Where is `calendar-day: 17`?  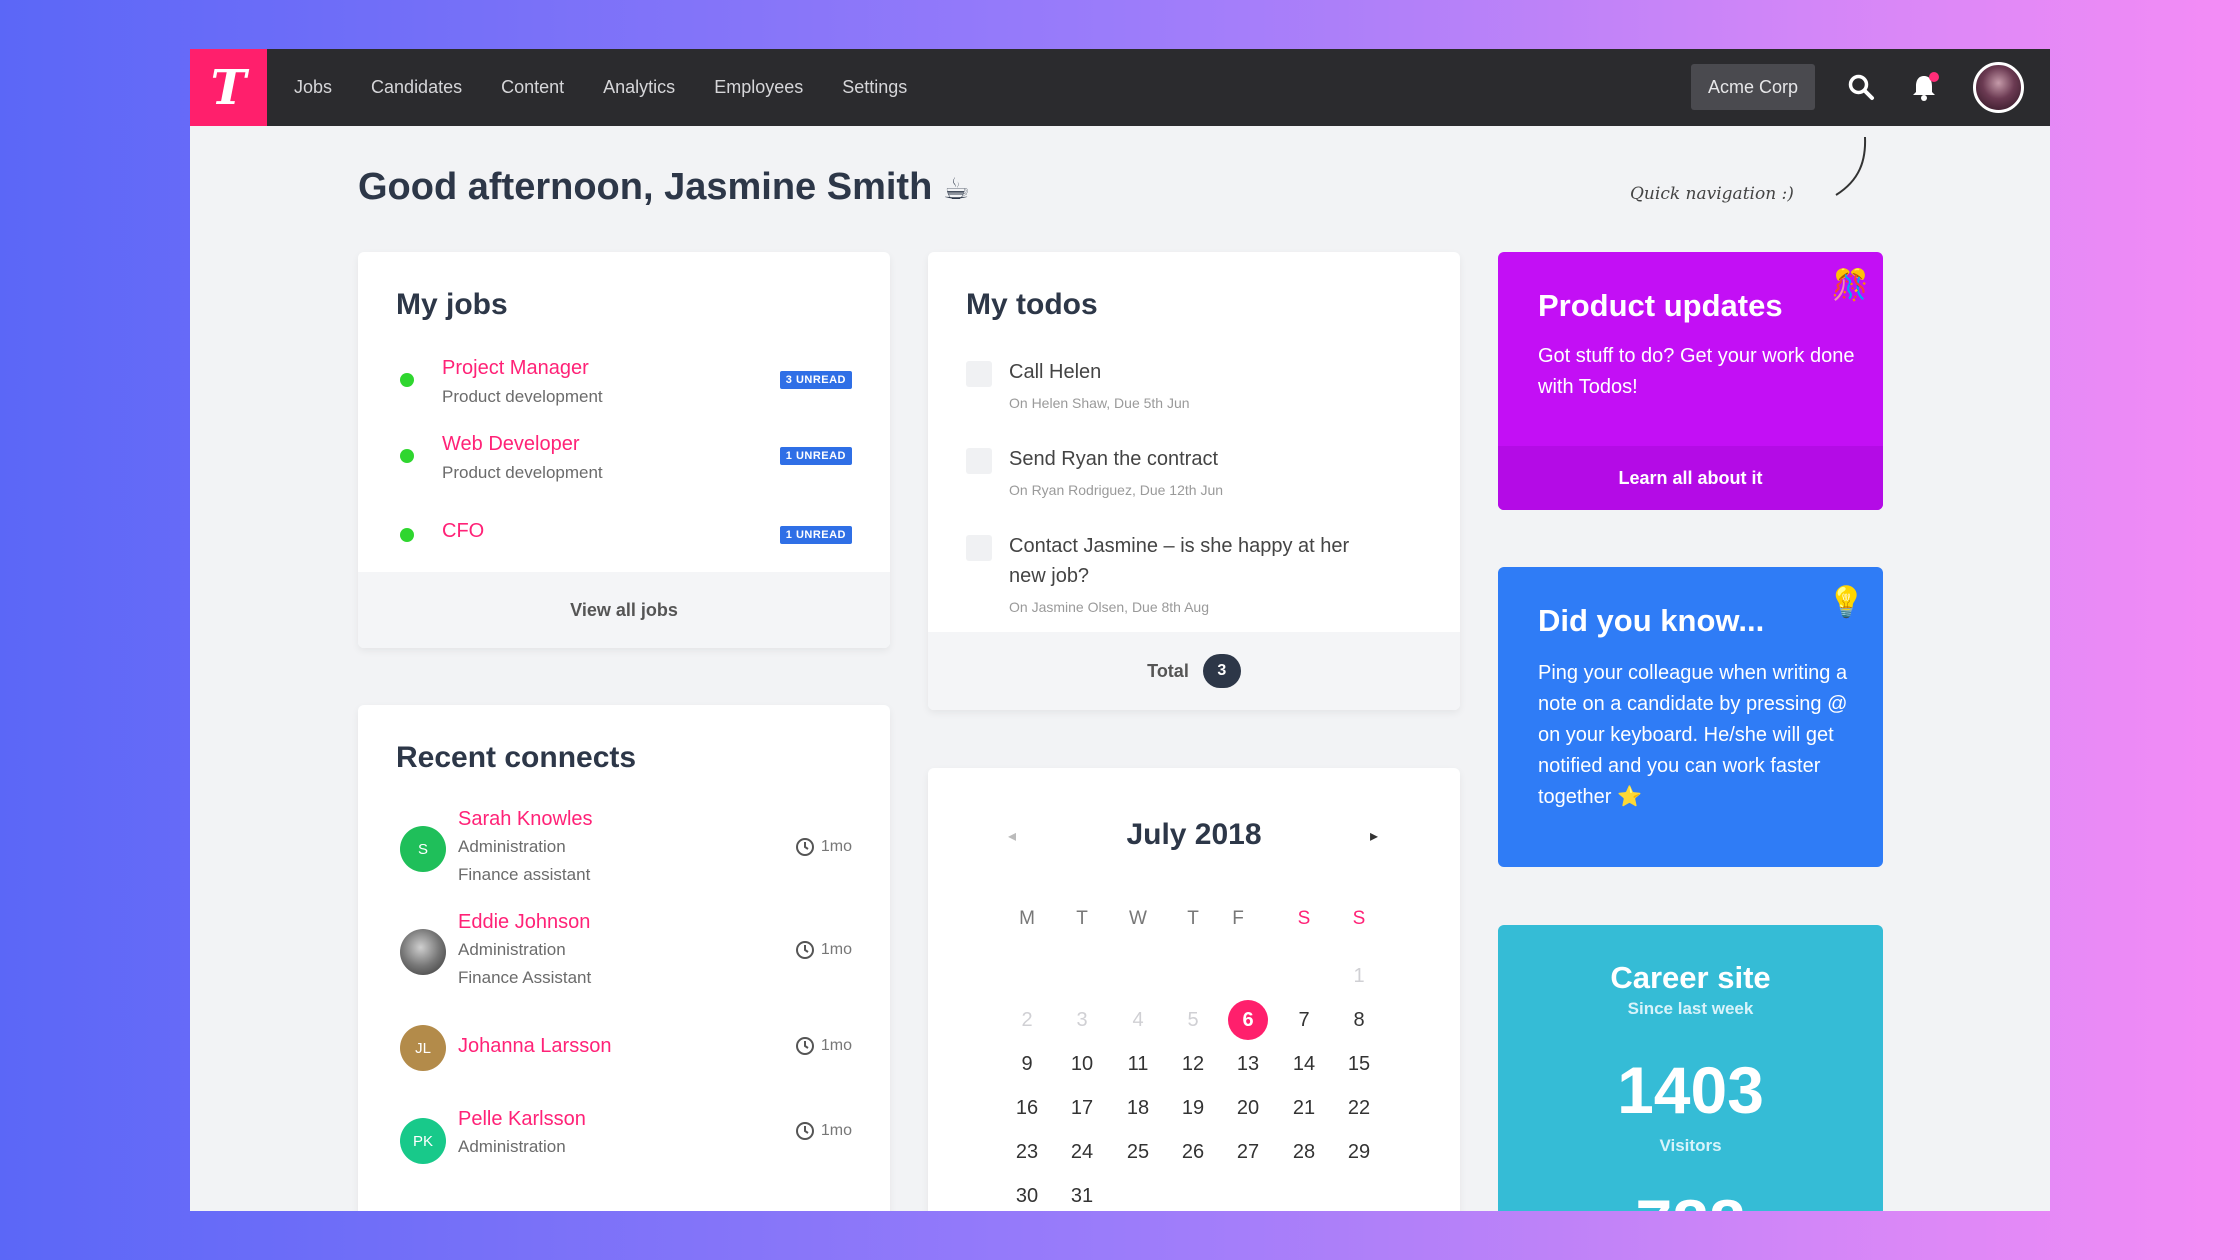
calendar-day: 17 is located at coordinates (1082, 1108).